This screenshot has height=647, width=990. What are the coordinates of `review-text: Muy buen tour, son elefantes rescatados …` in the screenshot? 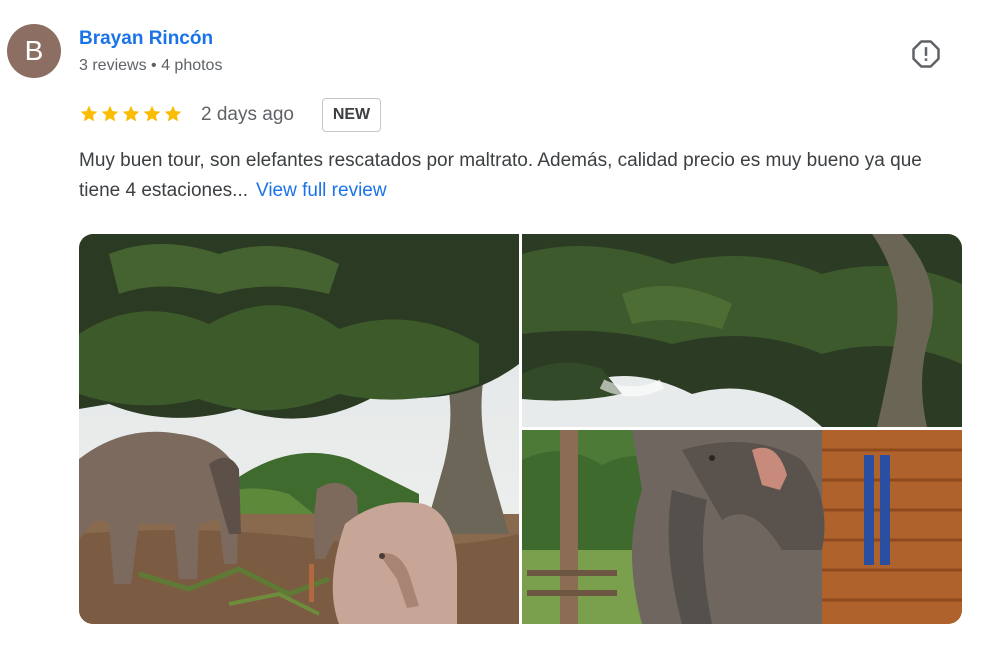 It's located at (509, 176).